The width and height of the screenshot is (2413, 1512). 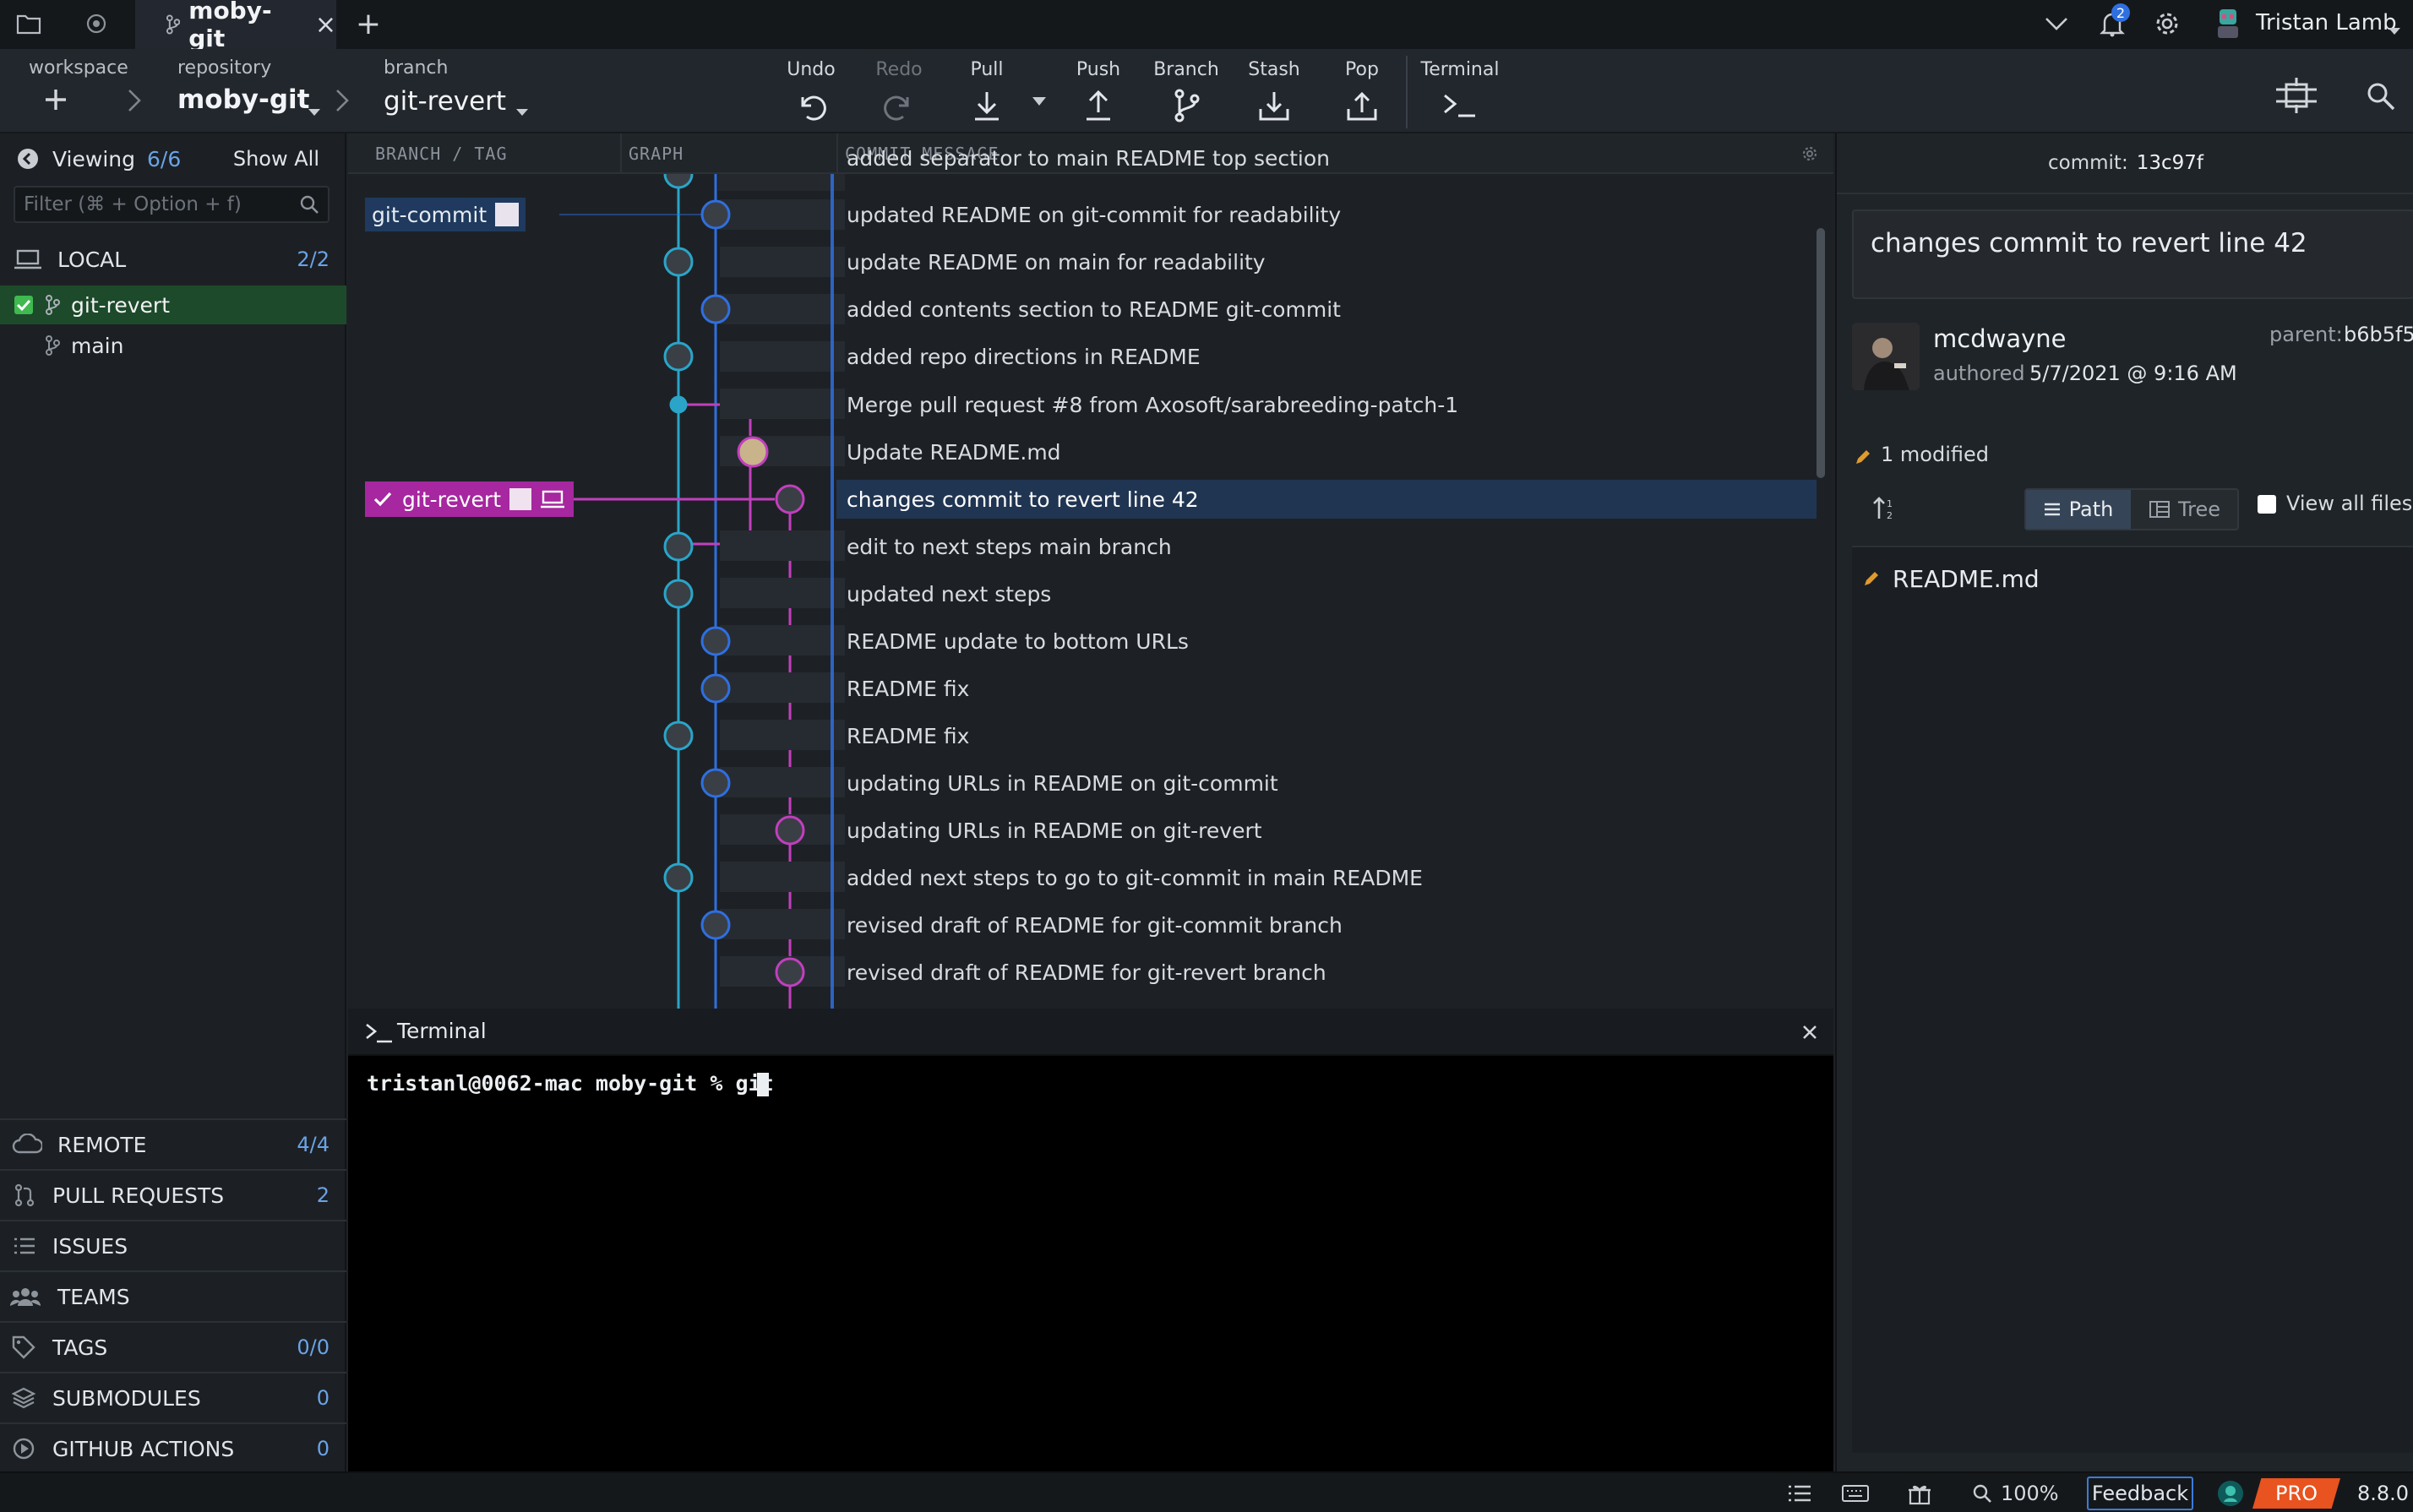 What do you see at coordinates (2185, 509) in the screenshot?
I see `tree-view-button: Tree` at bounding box center [2185, 509].